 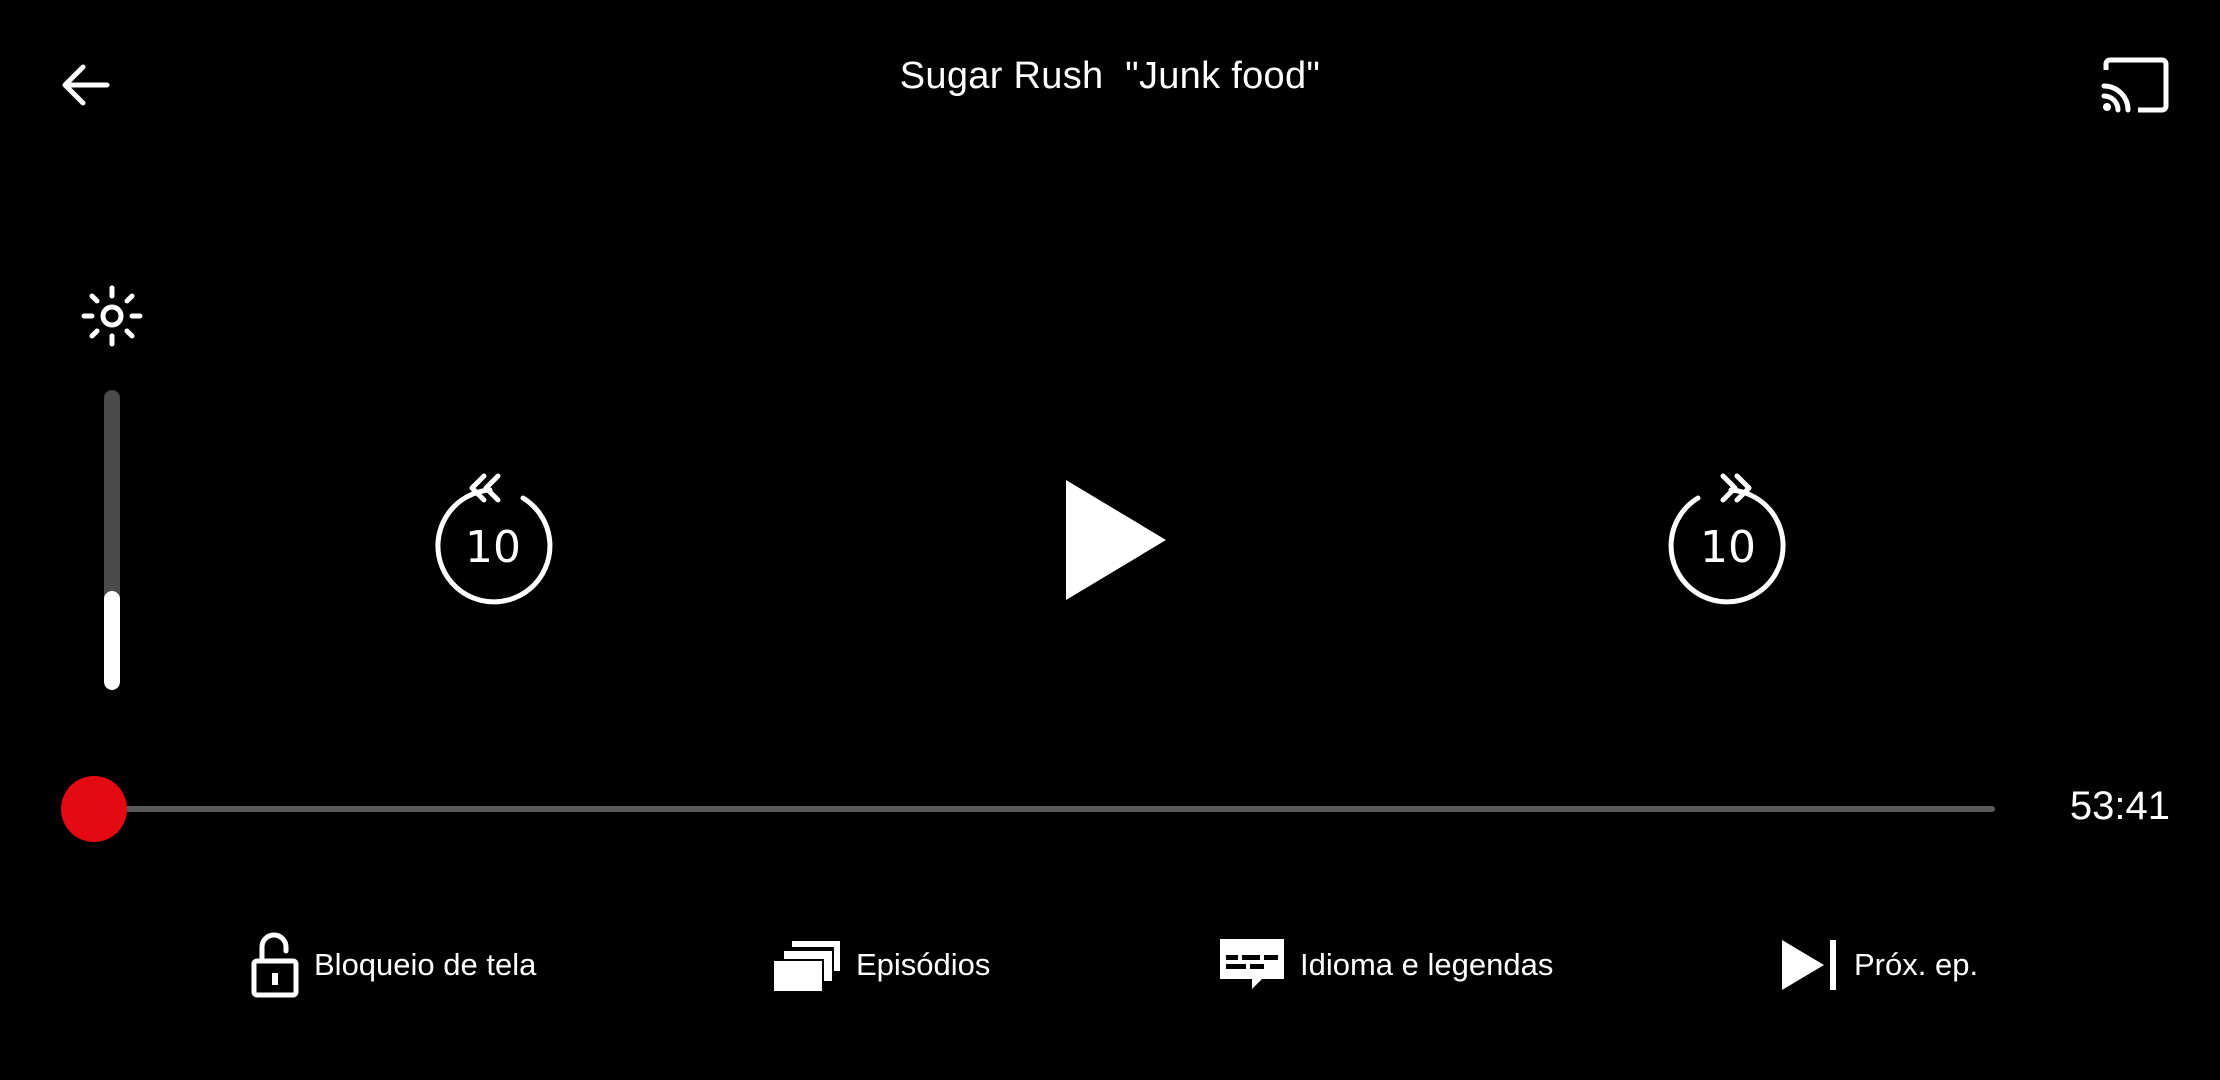 I want to click on brightness-icon, so click(x=112, y=316).